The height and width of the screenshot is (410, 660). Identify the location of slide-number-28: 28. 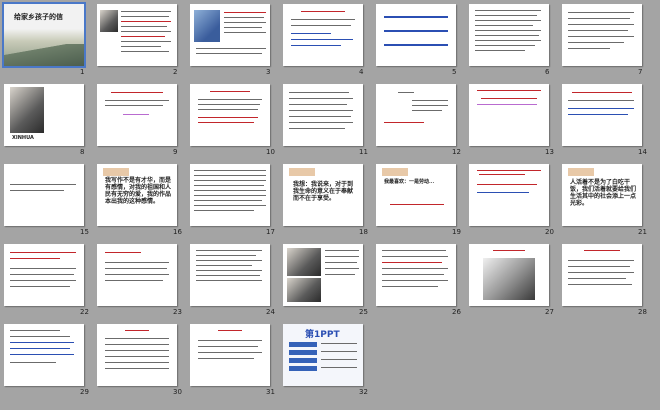
(642, 312).